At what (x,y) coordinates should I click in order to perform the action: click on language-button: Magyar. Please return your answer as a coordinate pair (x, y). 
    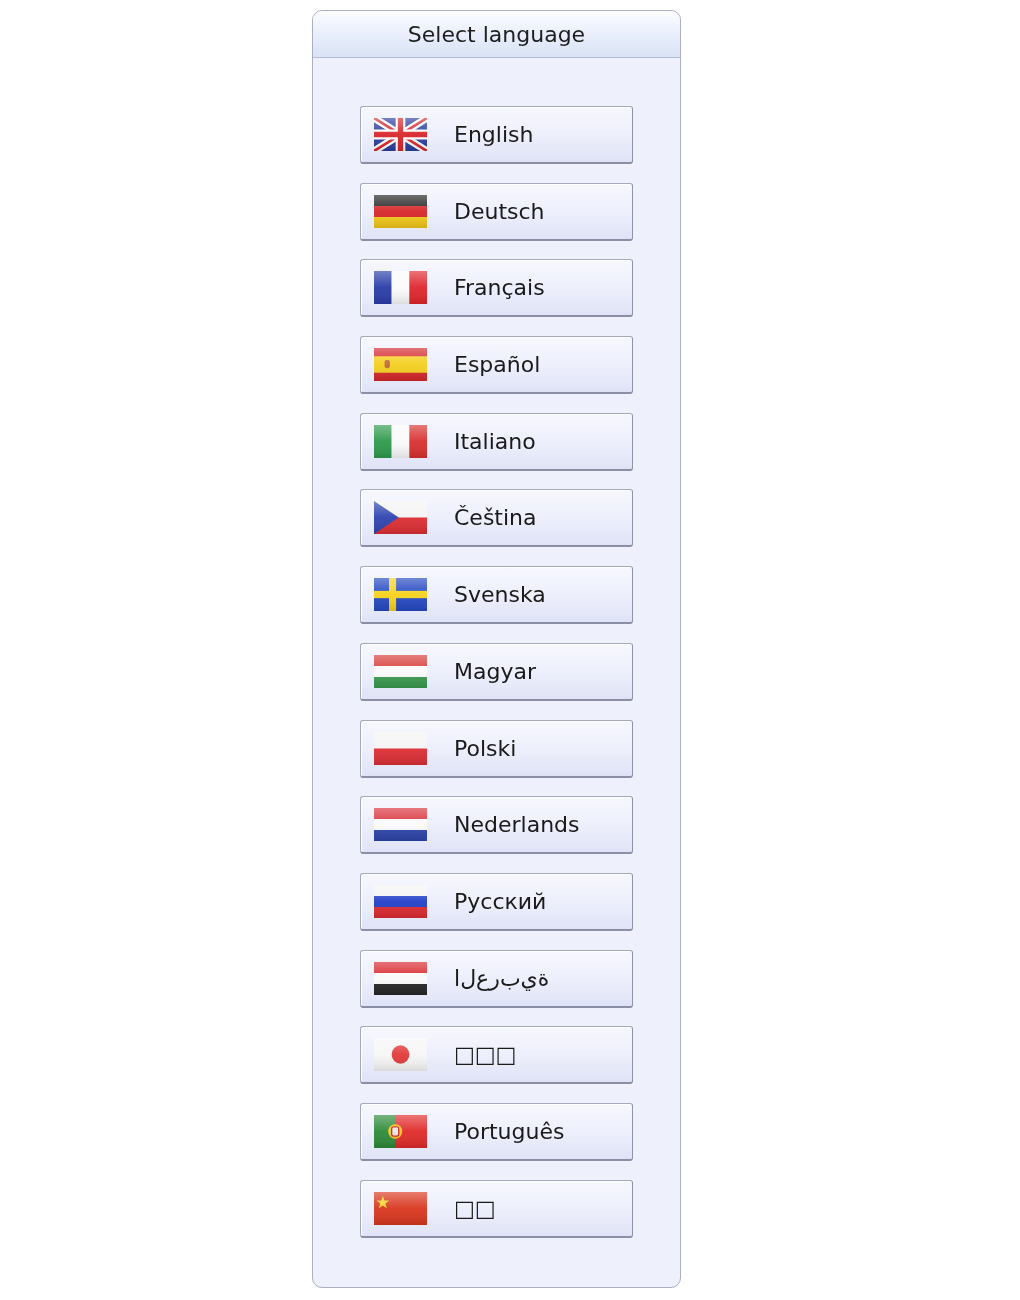
    Looking at the image, I should click on (496, 671).